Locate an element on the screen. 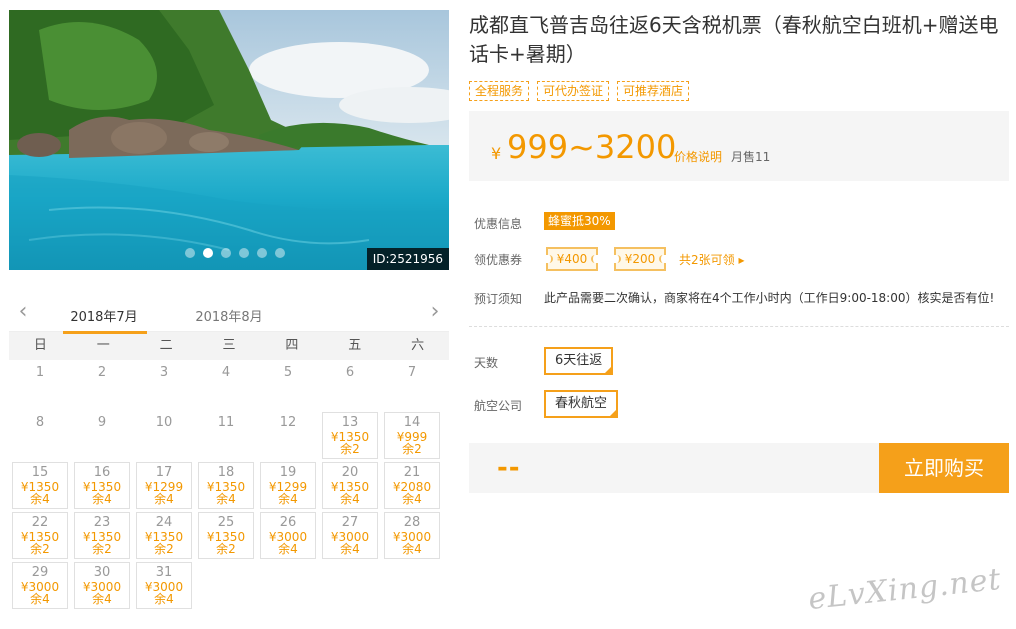 This screenshot has width=1016, height=629. day-number: 3 is located at coordinates (164, 372).